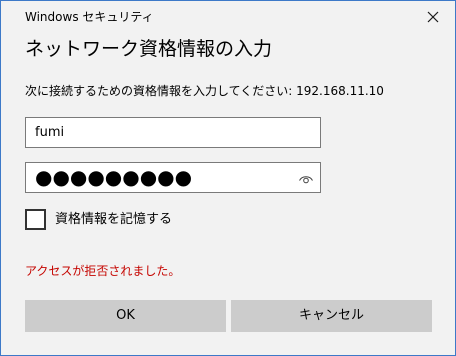 The height and width of the screenshot is (356, 456). I want to click on password-field: ●●●●●●●●●, so click(173, 177).